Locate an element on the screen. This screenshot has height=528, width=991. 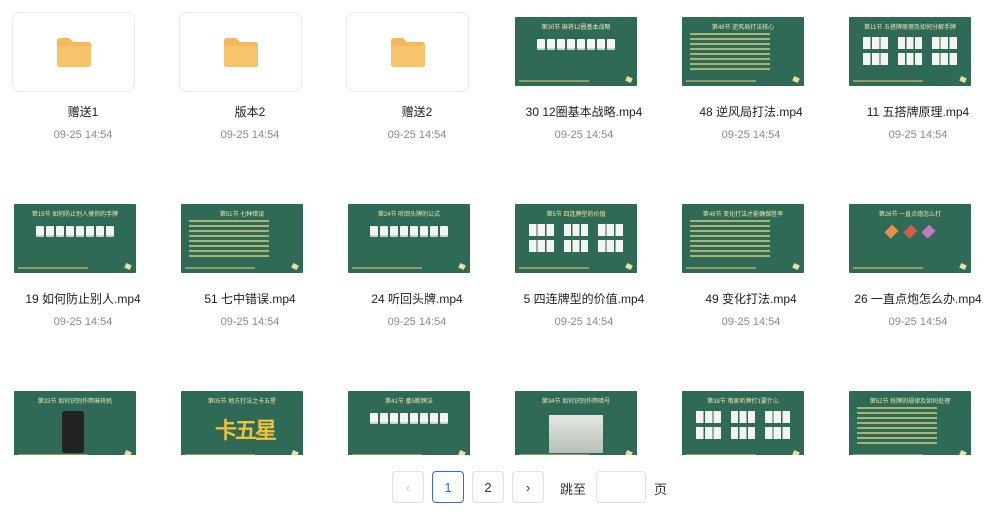
thumbnail-title: 第26节 一直点炮怎么打 is located at coordinates (910, 215).